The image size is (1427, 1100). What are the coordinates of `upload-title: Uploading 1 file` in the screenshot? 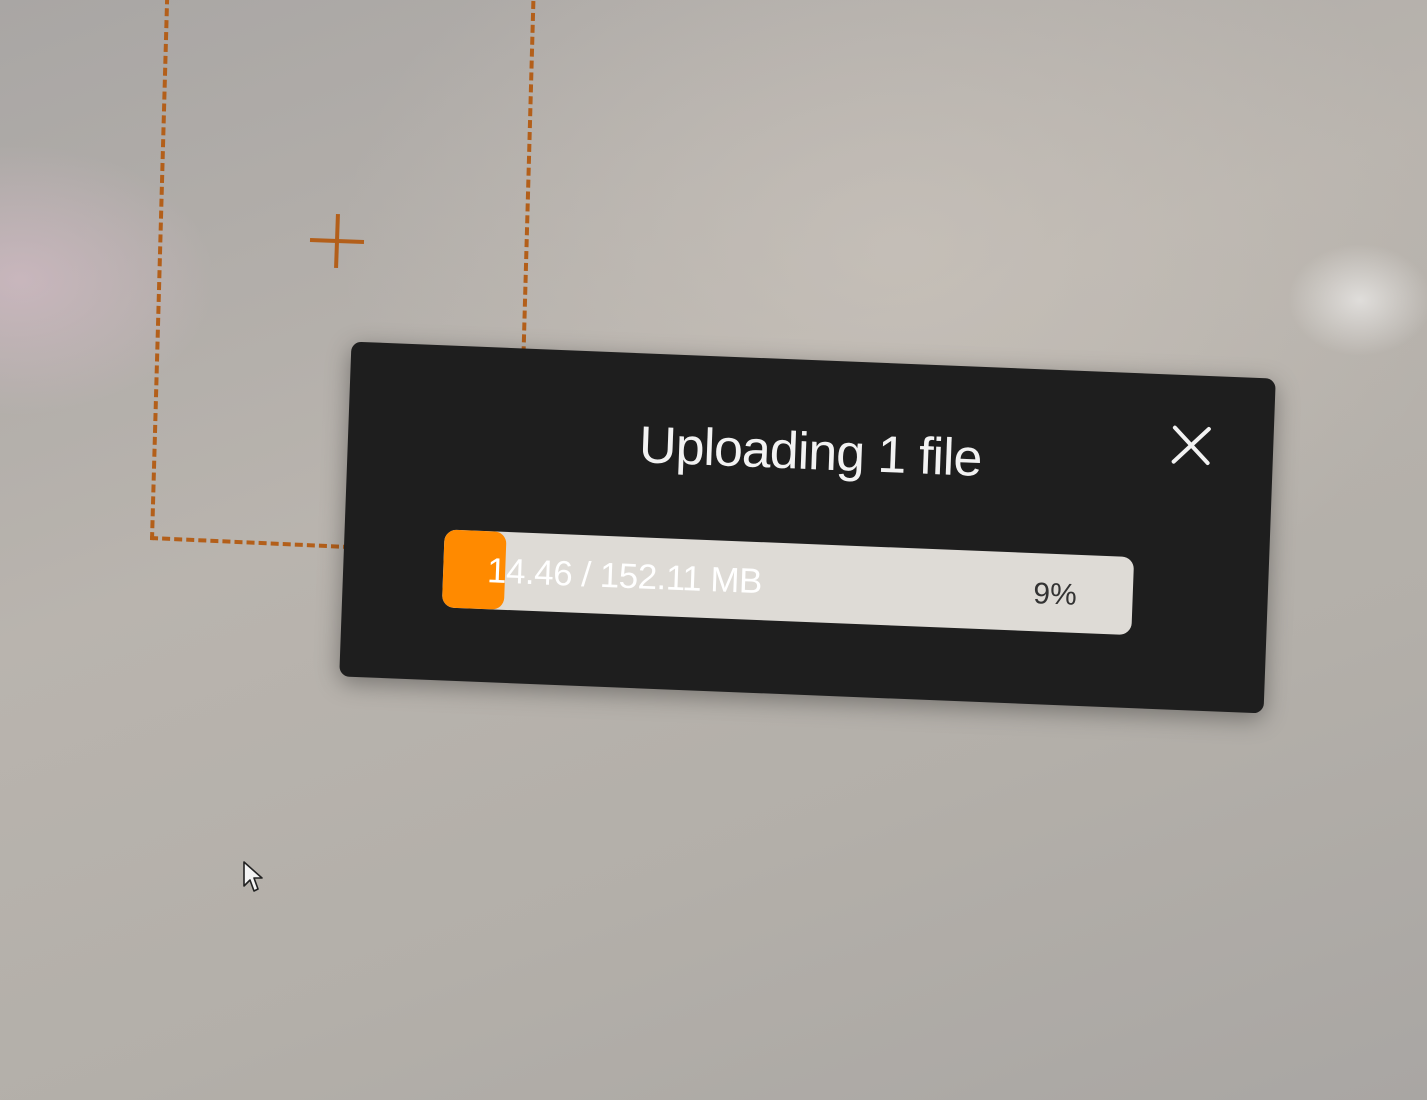 It's located at (810, 452).